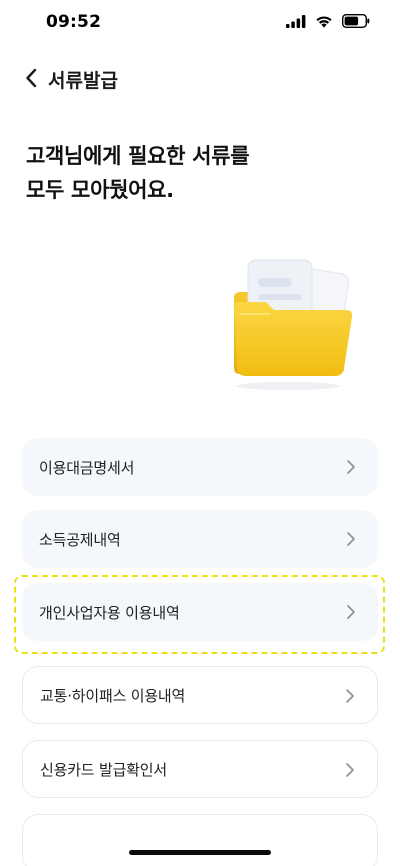 This screenshot has height=866, width=400. What do you see at coordinates (293, 324) in the screenshot?
I see `document-folder-icon` at bounding box center [293, 324].